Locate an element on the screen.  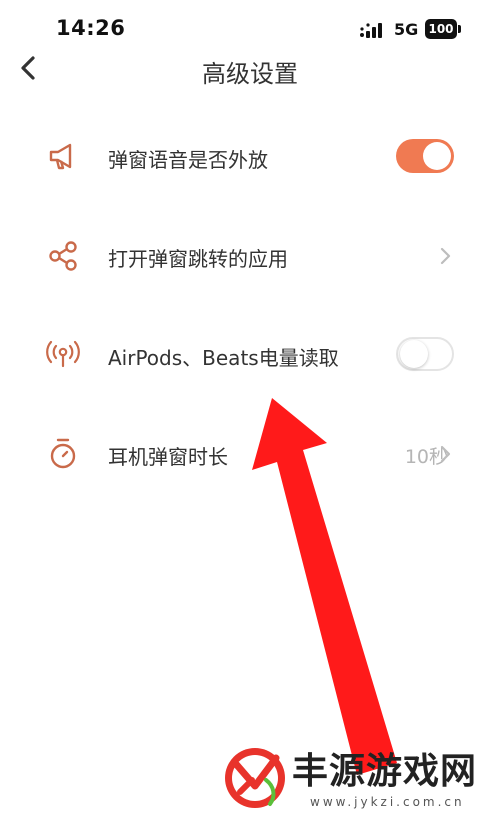
header: 高级设置 is located at coordinates (250, 69).